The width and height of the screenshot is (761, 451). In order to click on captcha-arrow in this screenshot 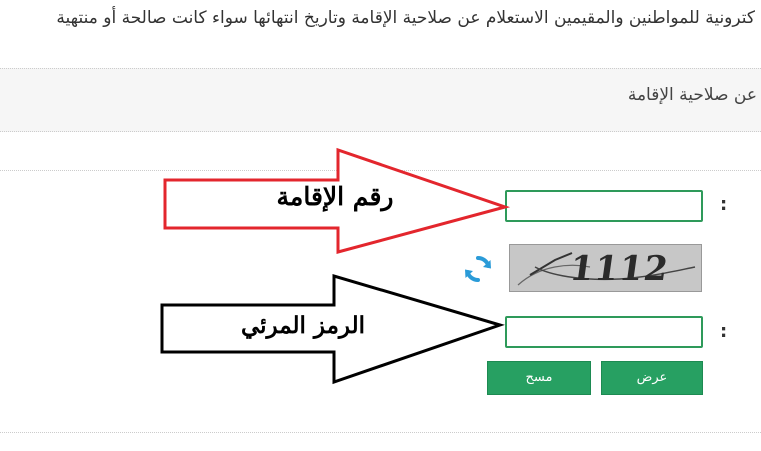, I will do `click(332, 329)`.